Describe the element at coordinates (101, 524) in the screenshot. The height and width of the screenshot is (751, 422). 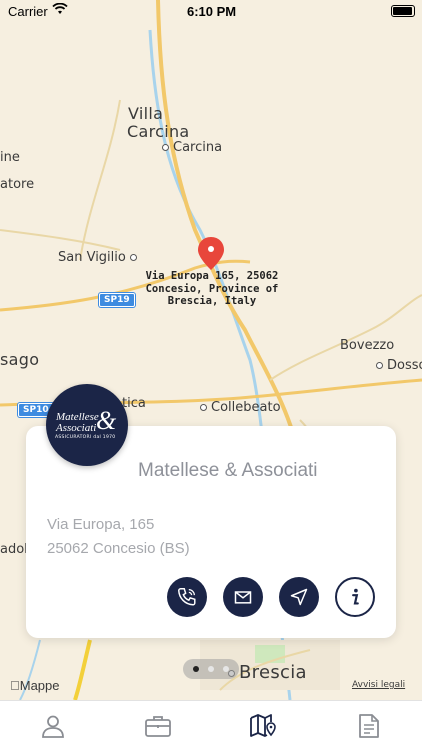
I see `address-line-1: Via Europa, 165` at that location.